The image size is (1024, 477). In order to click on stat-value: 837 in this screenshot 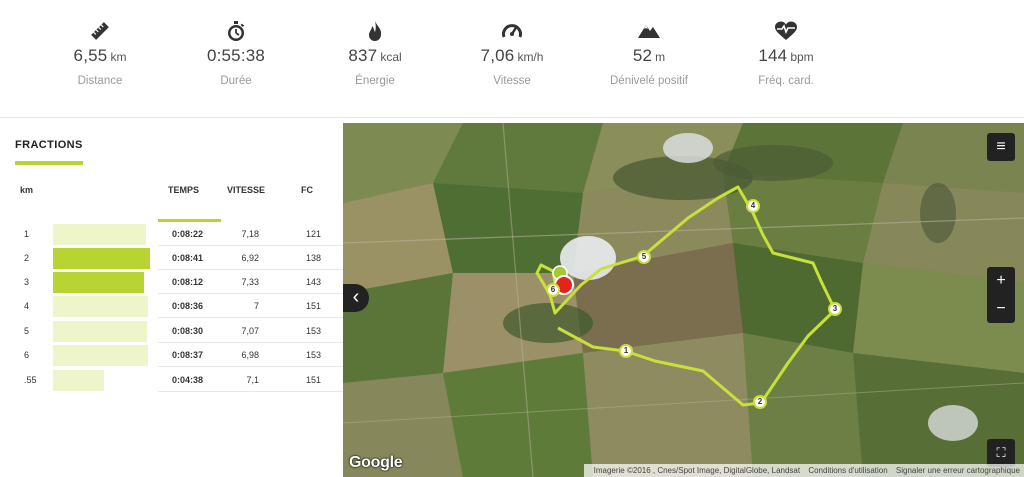, I will do `click(363, 55)`.